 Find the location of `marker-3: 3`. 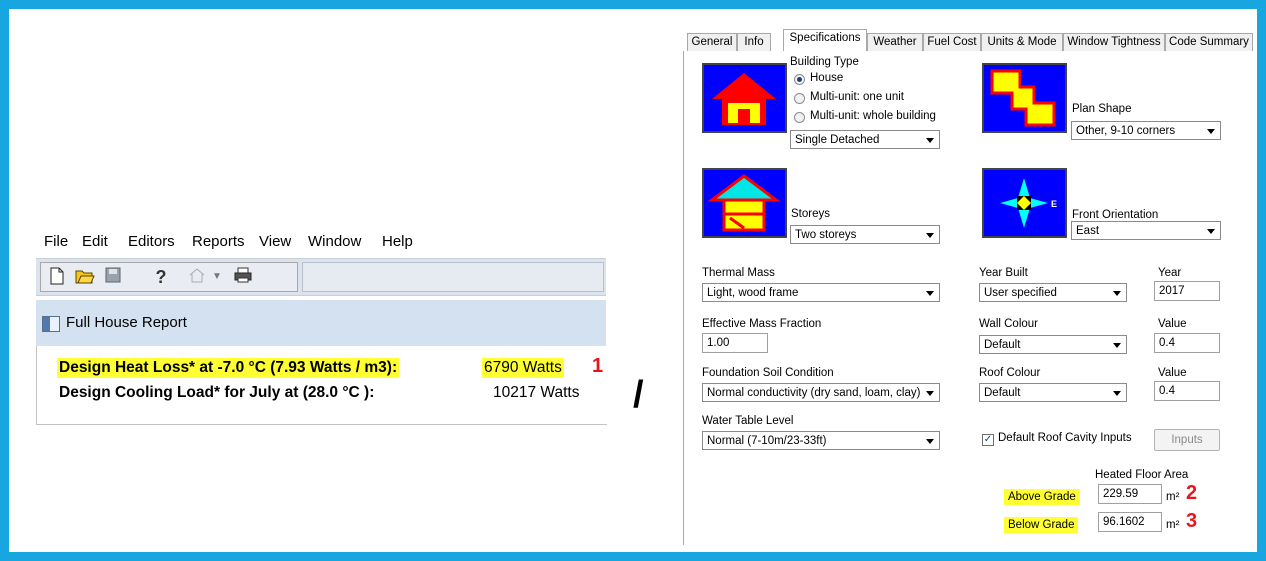

marker-3: 3 is located at coordinates (1192, 521).